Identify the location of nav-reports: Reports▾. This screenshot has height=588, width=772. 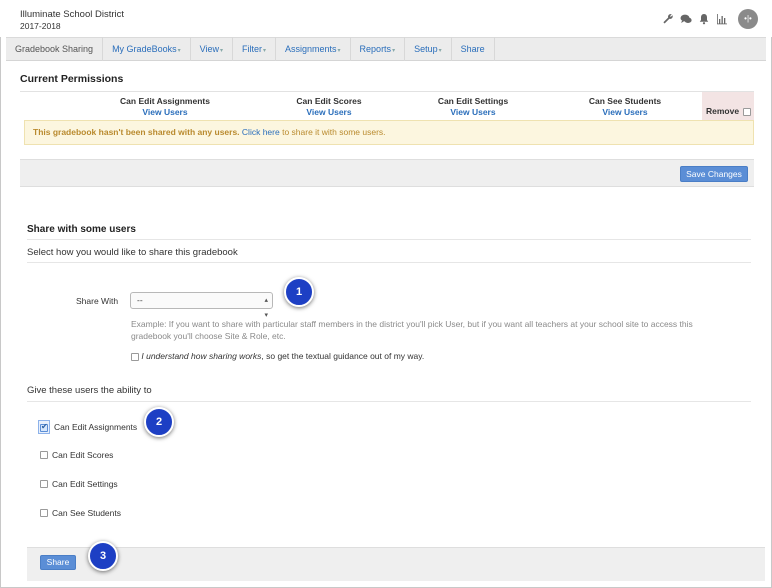
(378, 49).